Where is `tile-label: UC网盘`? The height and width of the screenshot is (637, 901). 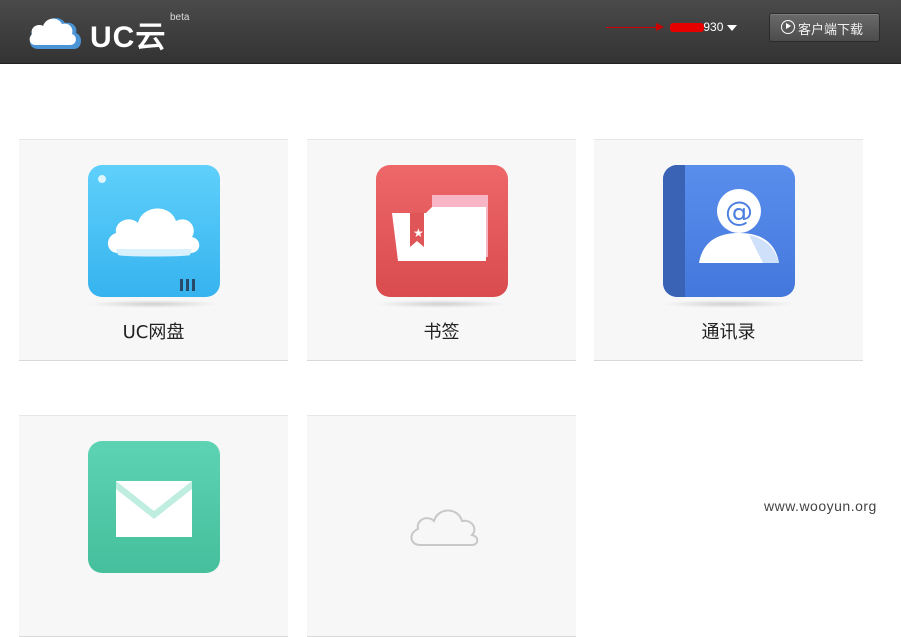 tile-label: UC网盘 is located at coordinates (153, 332).